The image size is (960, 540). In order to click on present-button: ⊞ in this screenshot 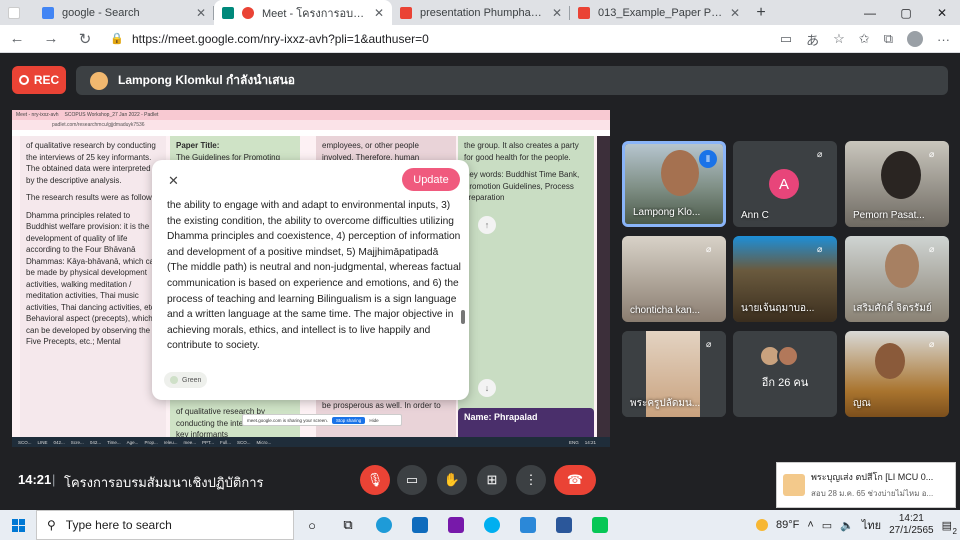, I will do `click(492, 480)`.